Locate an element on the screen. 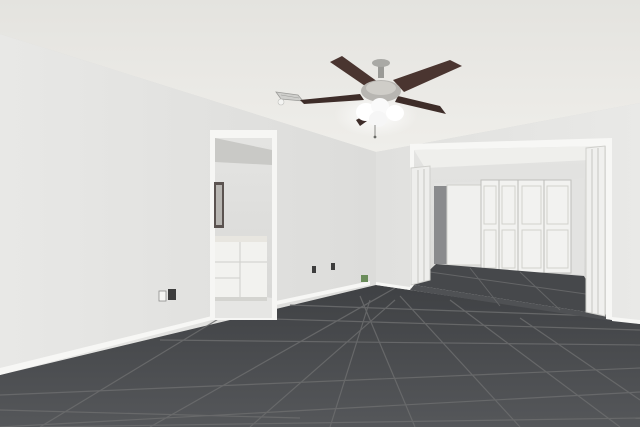 Image resolution: width=640 pixels, height=427 pixels. bifold-doorway is located at coordinates (511, 229).